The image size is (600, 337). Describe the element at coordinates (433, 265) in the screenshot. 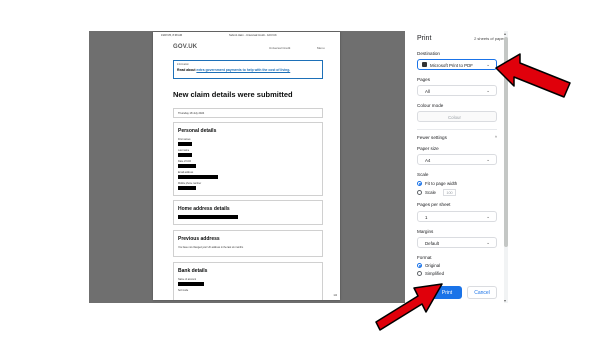

I see `format-original-label: Original` at that location.